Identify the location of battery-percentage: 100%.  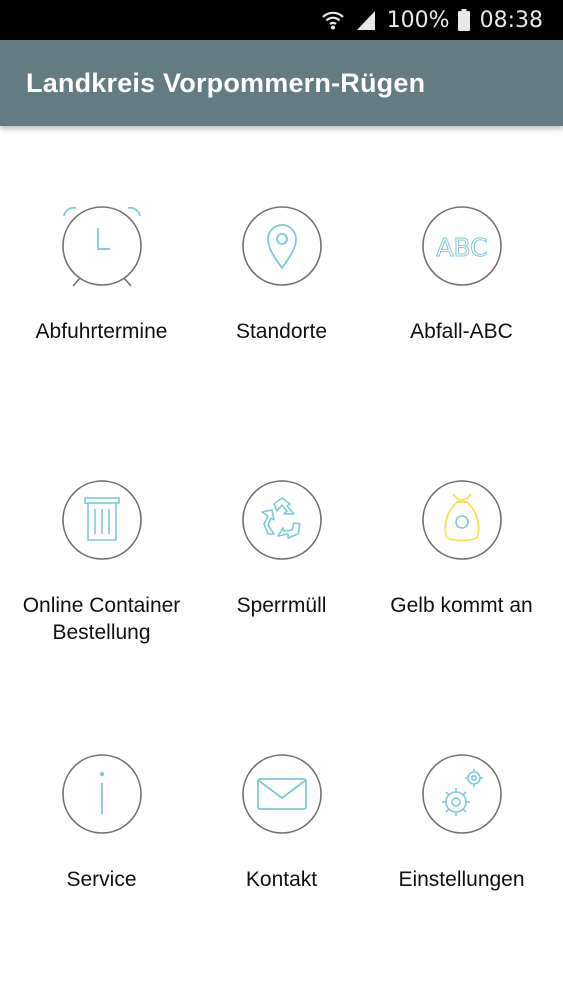
(418, 20).